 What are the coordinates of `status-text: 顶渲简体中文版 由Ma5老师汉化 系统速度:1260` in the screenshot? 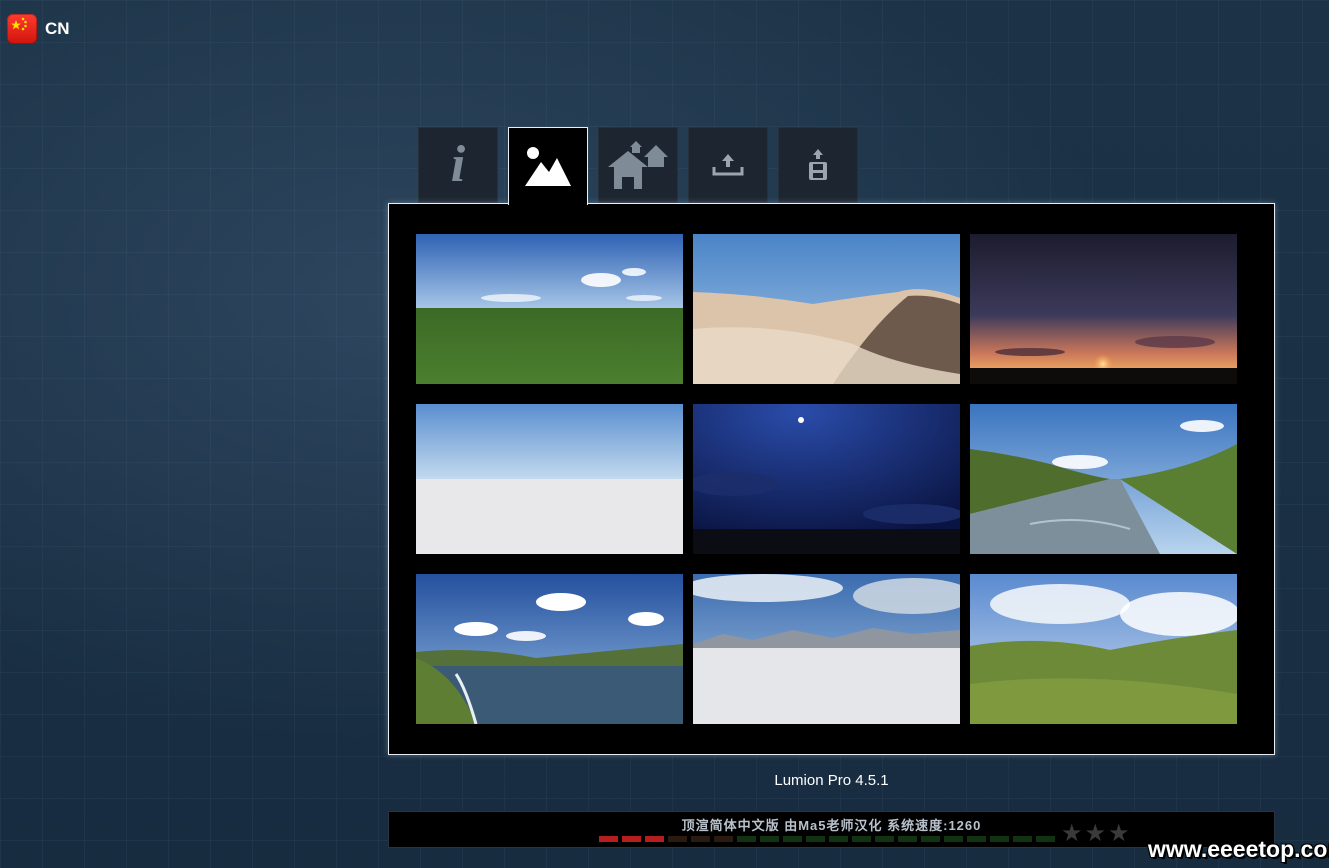 It's located at (831, 825).